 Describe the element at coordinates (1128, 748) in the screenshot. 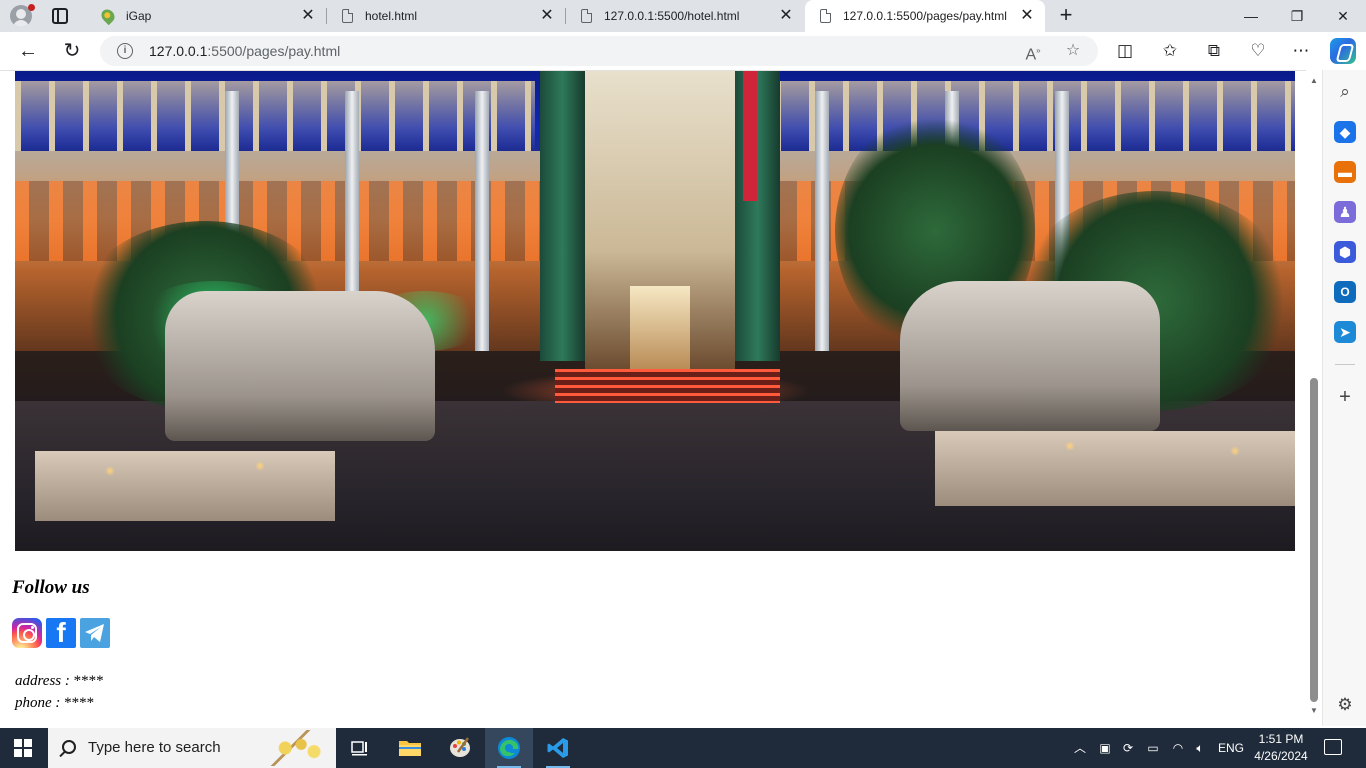

I see `update-notification-icon: ⟳` at that location.